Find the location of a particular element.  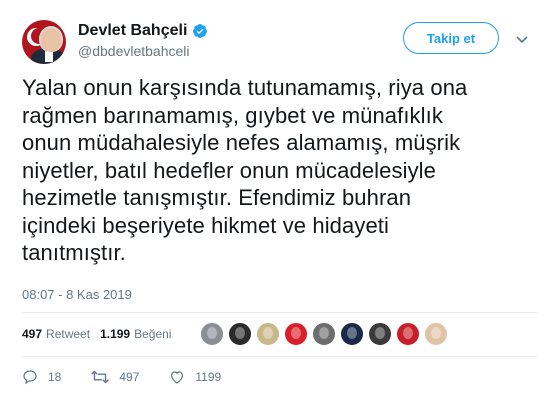

tweet-actions: 18 497 1199 is located at coordinates (136, 377).